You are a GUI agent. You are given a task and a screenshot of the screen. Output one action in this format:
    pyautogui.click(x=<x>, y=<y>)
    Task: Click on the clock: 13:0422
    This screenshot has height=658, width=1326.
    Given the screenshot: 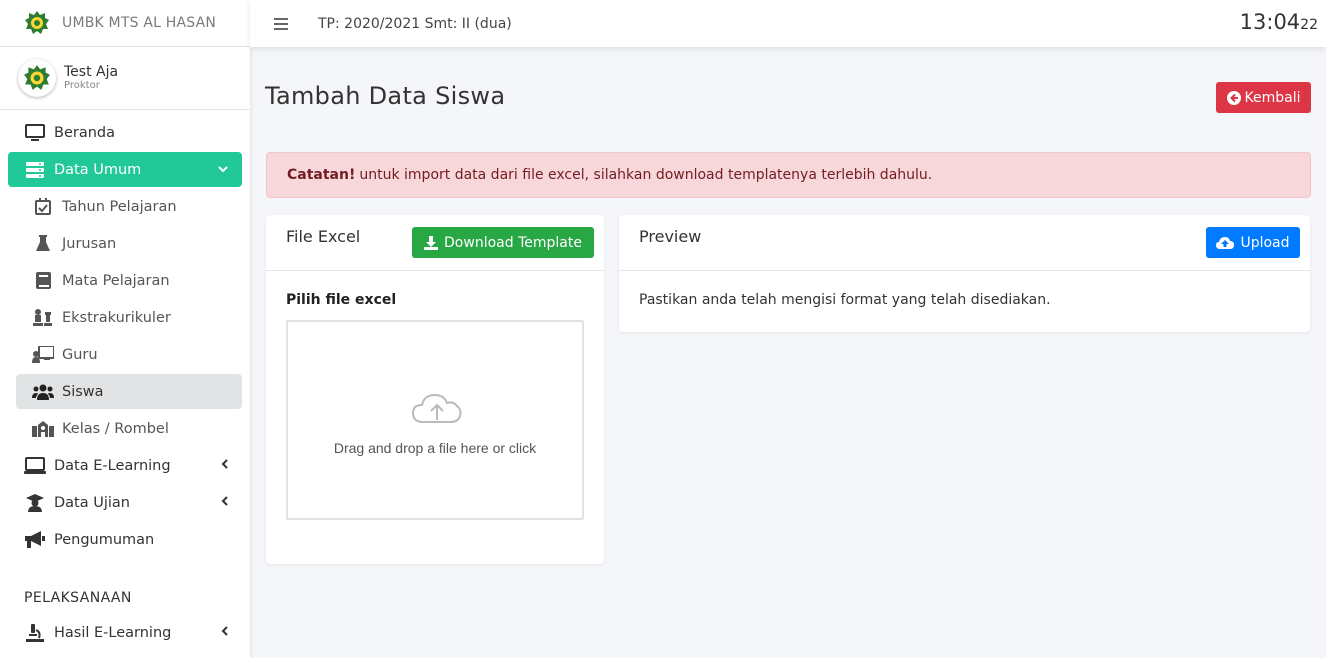 What is the action you would take?
    pyautogui.click(x=1279, y=22)
    